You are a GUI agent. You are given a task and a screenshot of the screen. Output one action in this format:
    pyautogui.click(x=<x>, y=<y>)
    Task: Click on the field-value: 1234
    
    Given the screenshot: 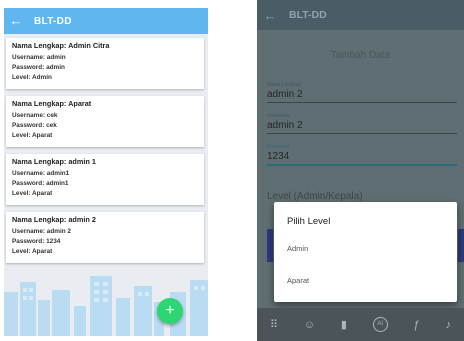 What is the action you would take?
    pyautogui.click(x=278, y=156)
    